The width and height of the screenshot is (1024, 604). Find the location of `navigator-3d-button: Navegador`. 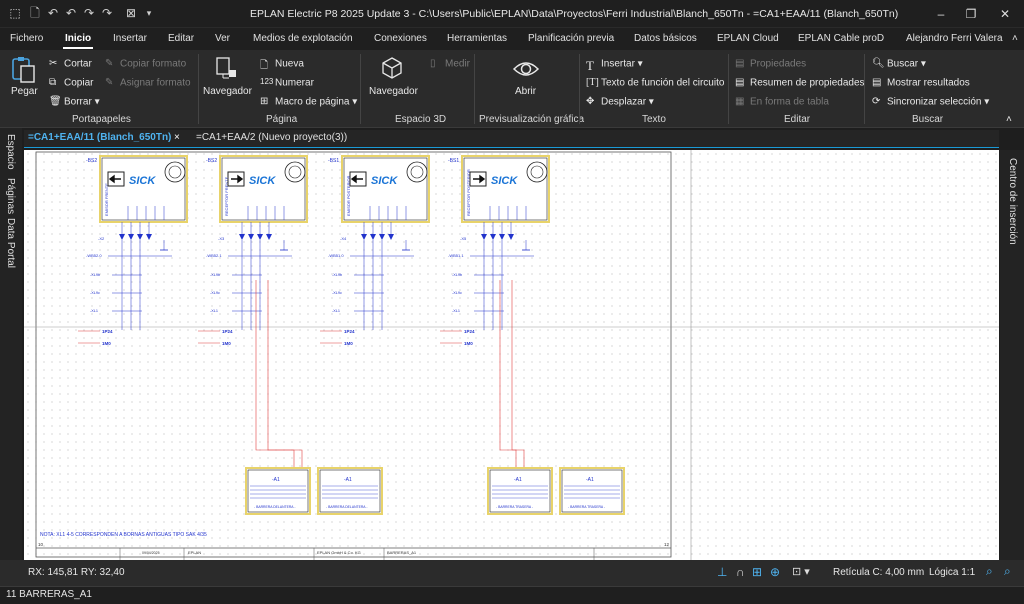

navigator-3d-button: Navegador is located at coordinates (393, 91).